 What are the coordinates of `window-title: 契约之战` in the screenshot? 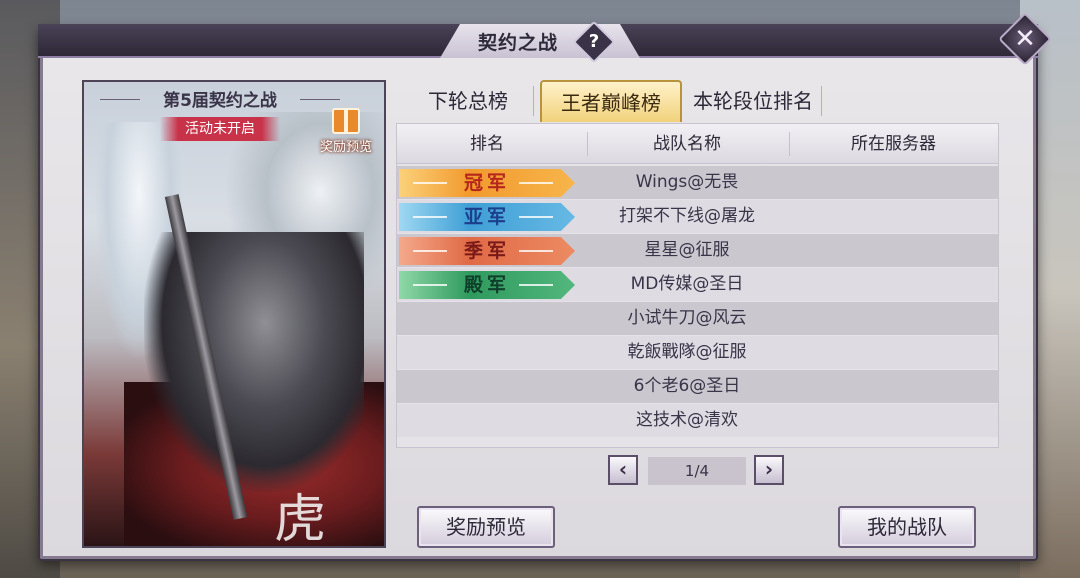 It's located at (518, 43).